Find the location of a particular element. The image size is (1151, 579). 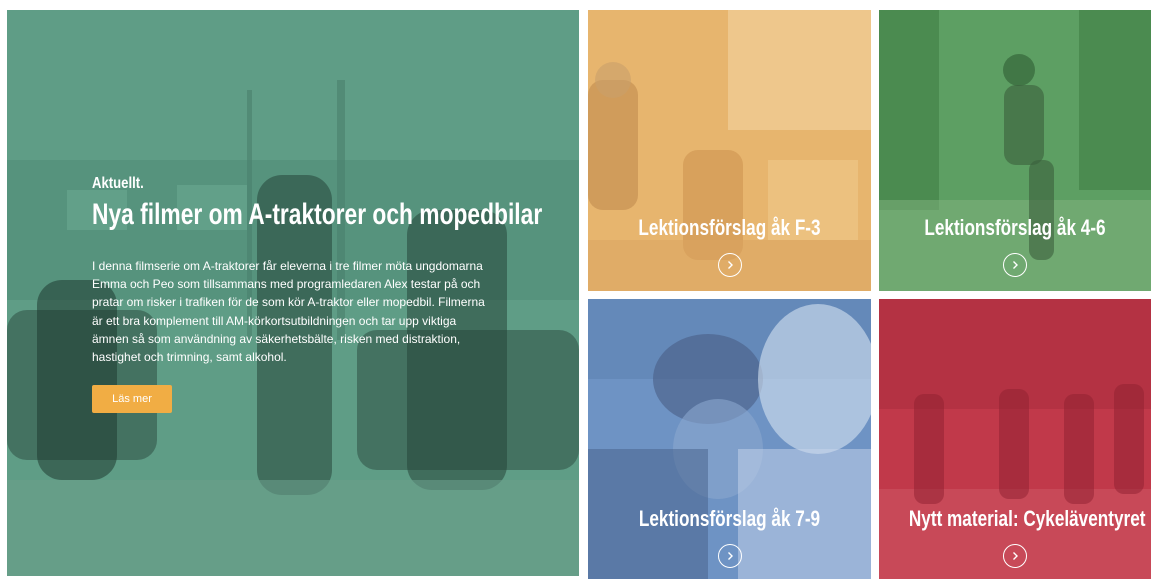

cyclists-image is located at coordinates (1015, 439).